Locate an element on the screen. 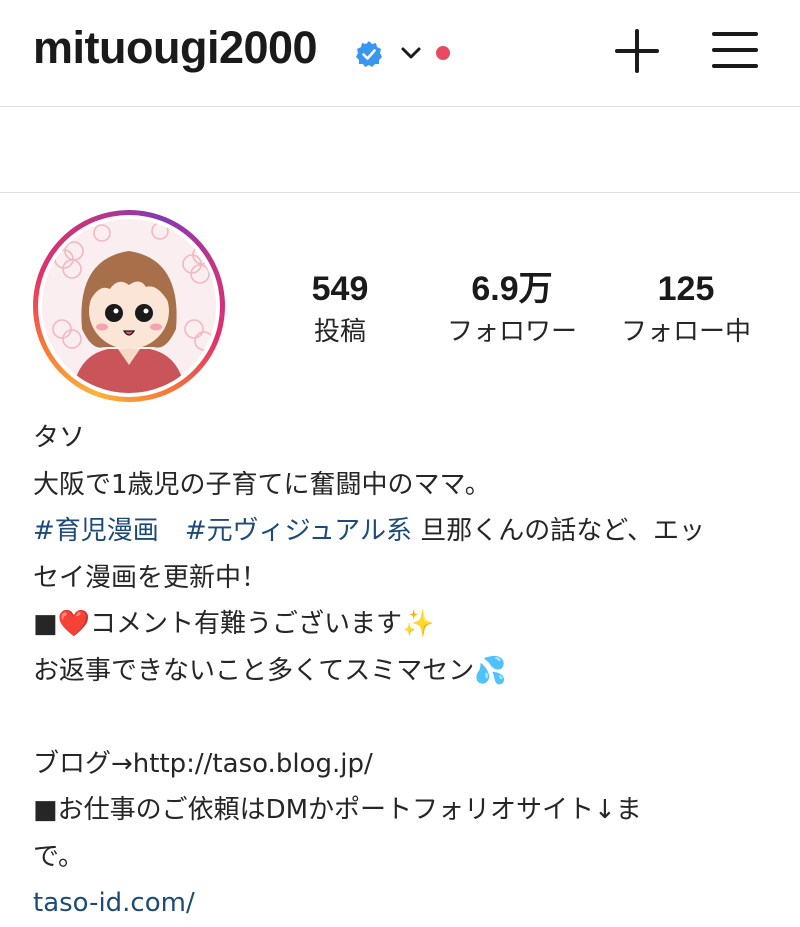  bio-text: 旦那くんの話など、エッ is located at coordinates (558, 531).